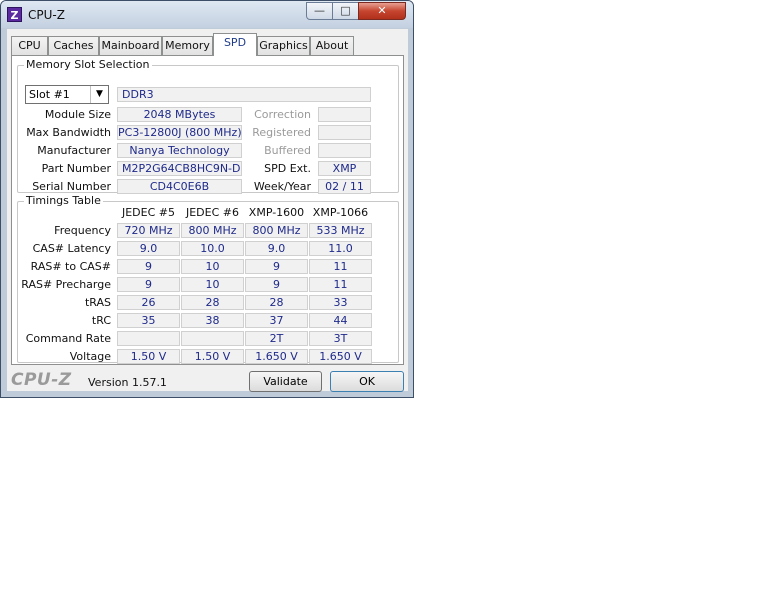 This screenshot has height=614, width=768. Describe the element at coordinates (282, 186) in the screenshot. I see `week-year-label: Week/Year` at that location.